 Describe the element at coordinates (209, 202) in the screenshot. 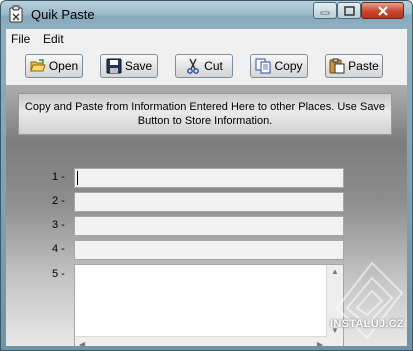

I see `field-2-input` at that location.